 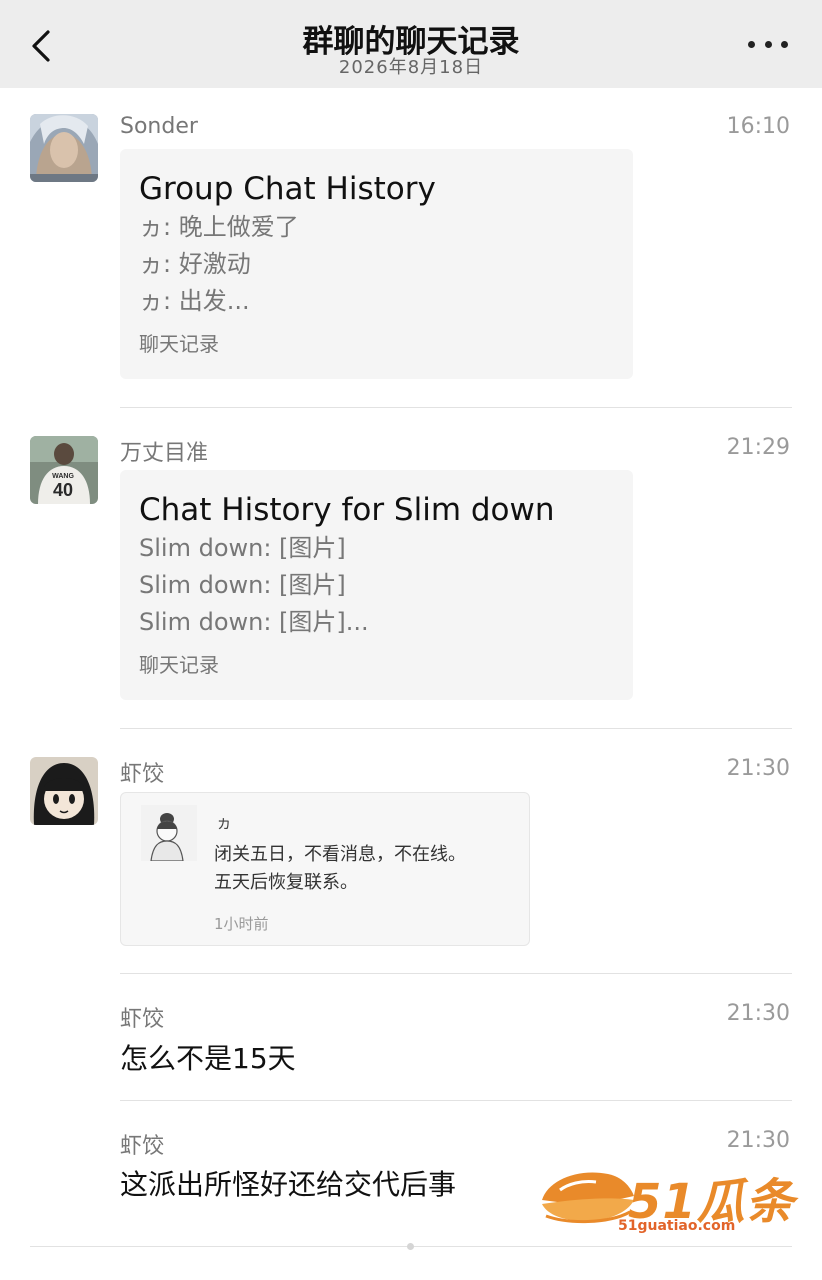 I want to click on end-dot-icon, so click(x=410, y=1246).